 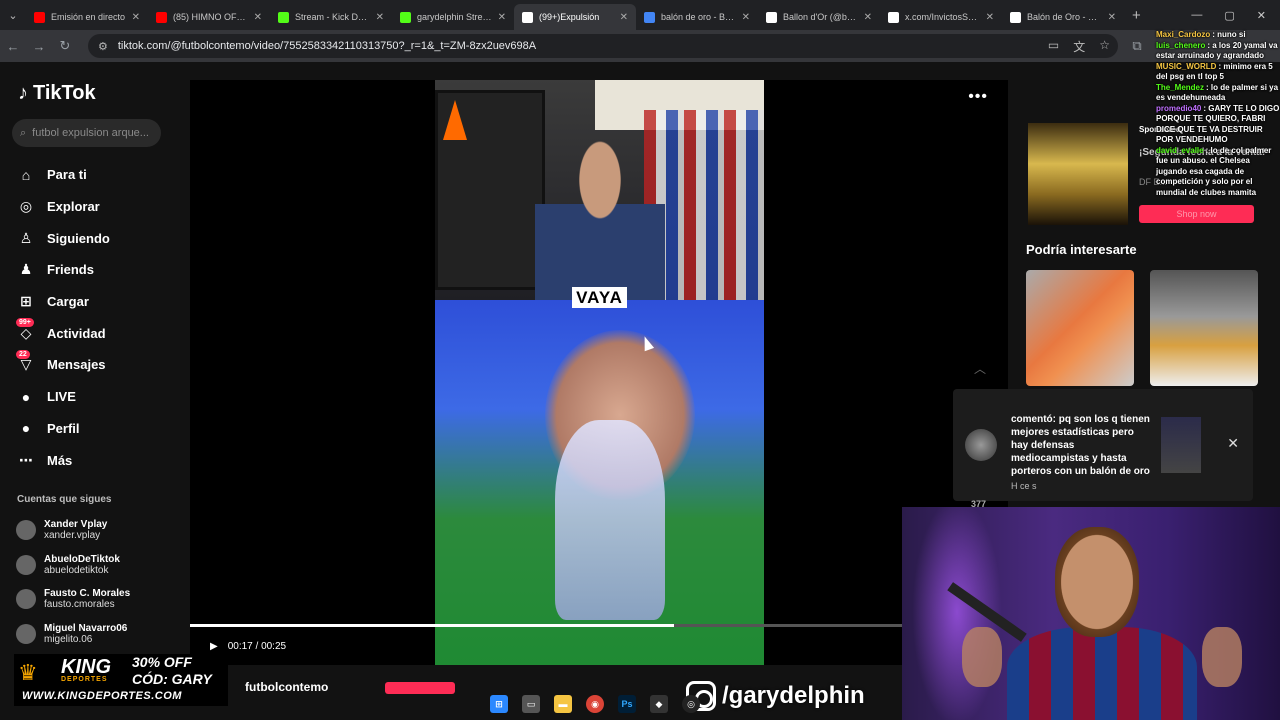 I want to click on tab-title: Balón de Oro - Wiki, so click(x=1064, y=17).